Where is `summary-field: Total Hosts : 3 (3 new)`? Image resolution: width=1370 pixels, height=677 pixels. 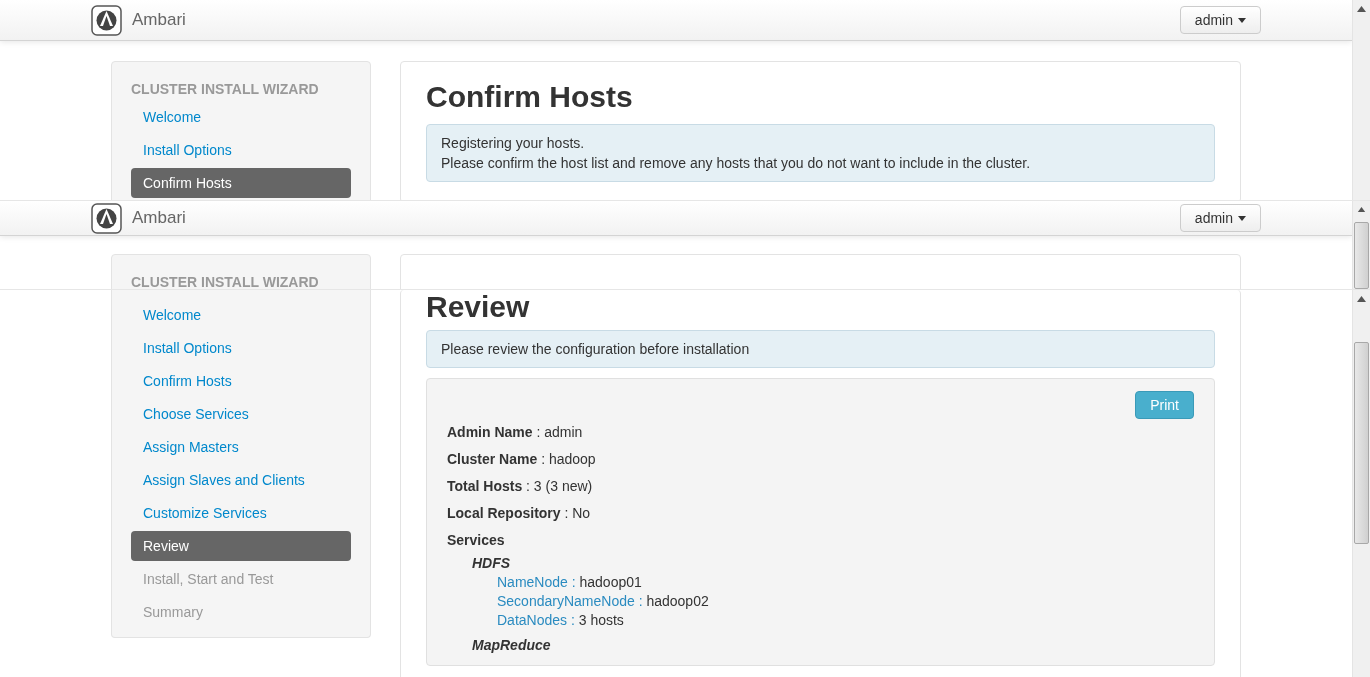
summary-field: Total Hosts : 3 (3 new) is located at coordinates (820, 486).